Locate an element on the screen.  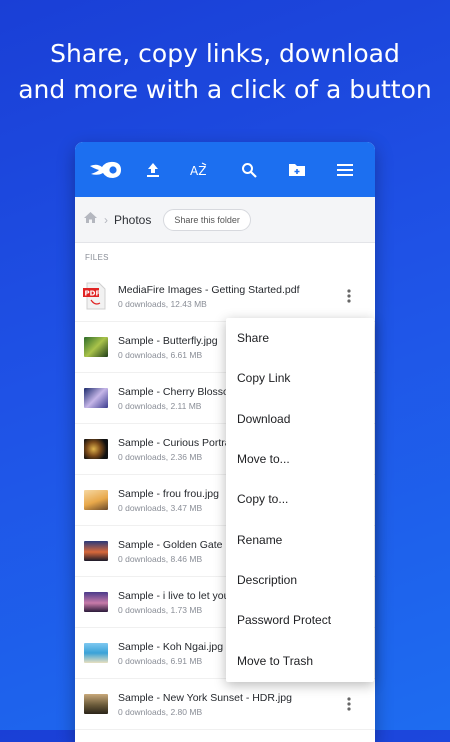
headline-line-2: and more with a click of a button is located at coordinates (225, 89).